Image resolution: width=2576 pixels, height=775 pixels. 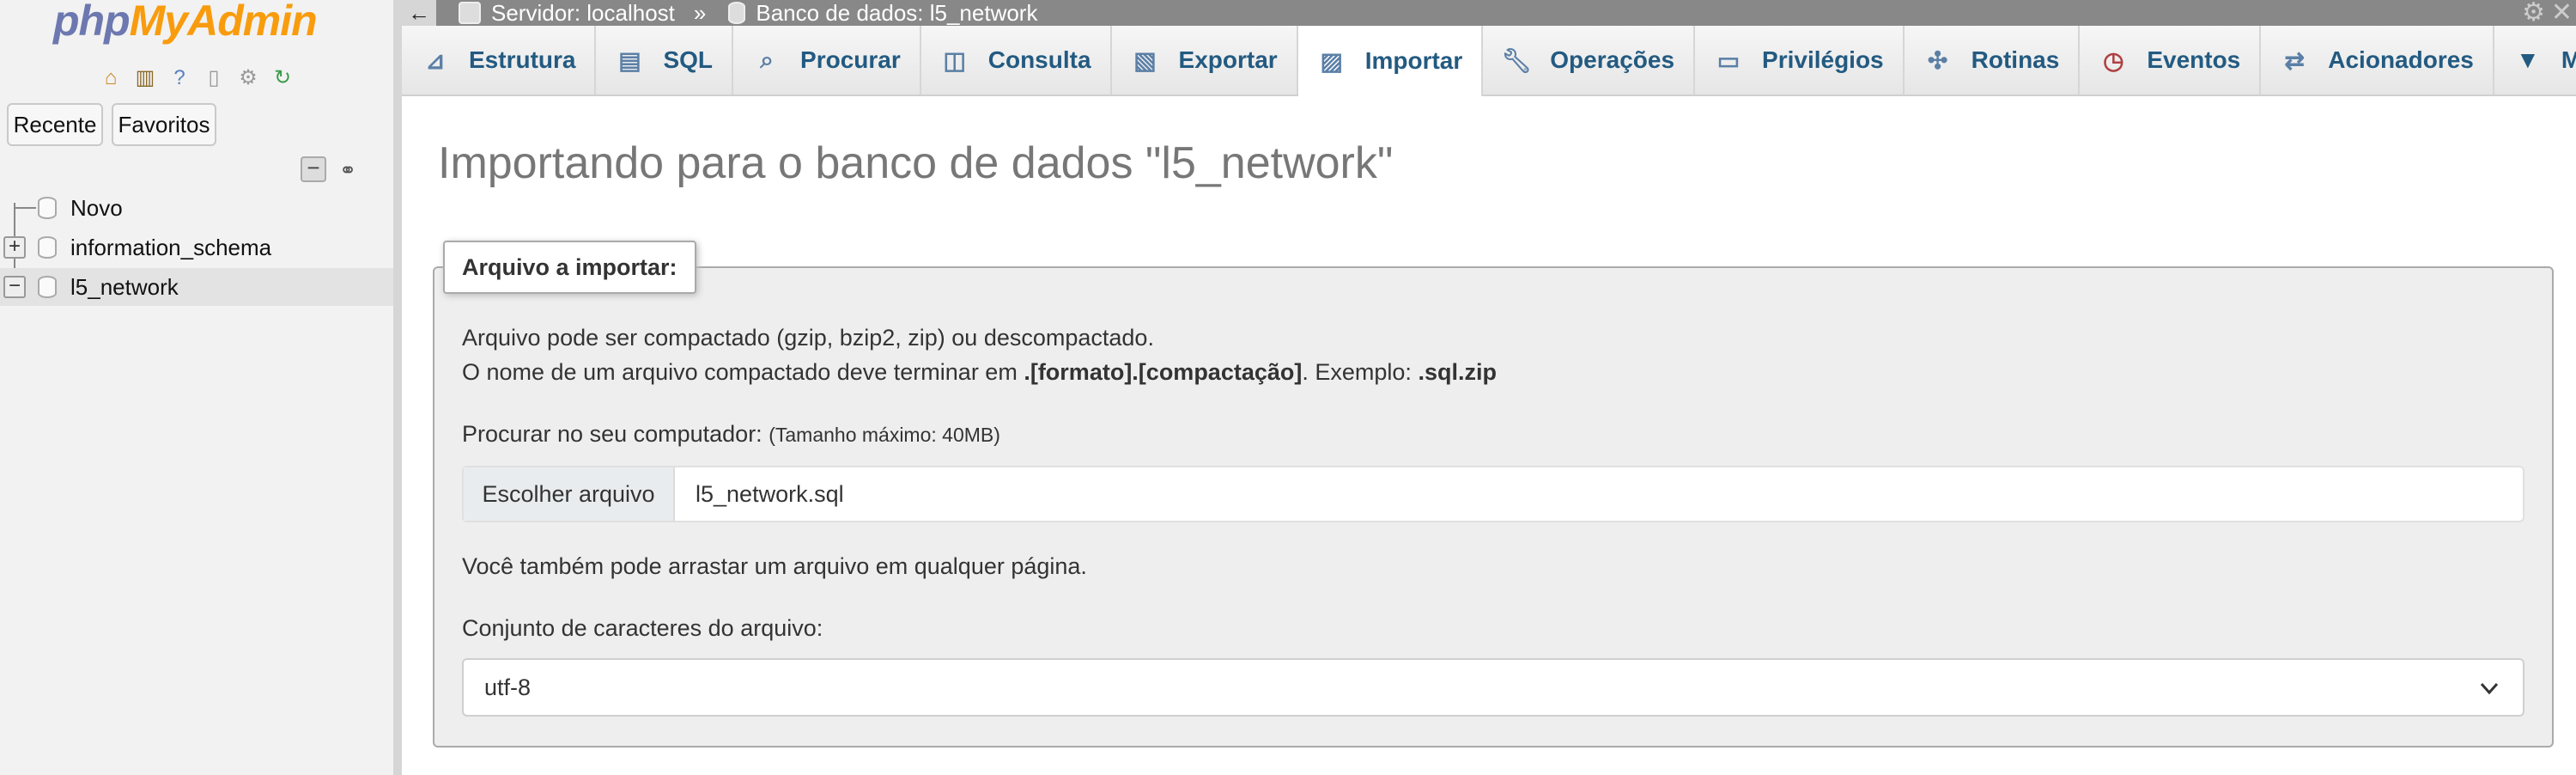 What do you see at coordinates (96, 208) in the screenshot?
I see `tree-item-label: Novo` at bounding box center [96, 208].